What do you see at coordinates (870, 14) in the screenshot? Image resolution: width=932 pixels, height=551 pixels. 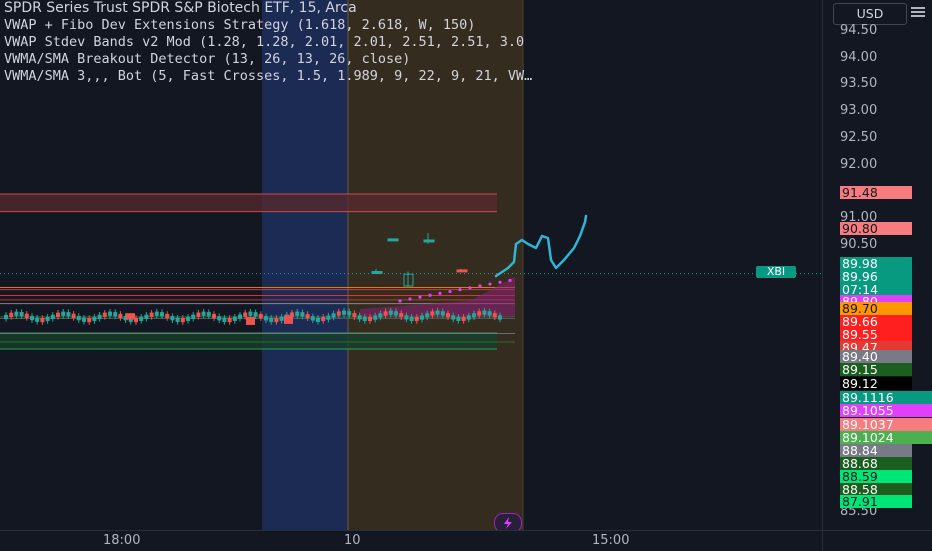 I see `currency-button: USD` at bounding box center [870, 14].